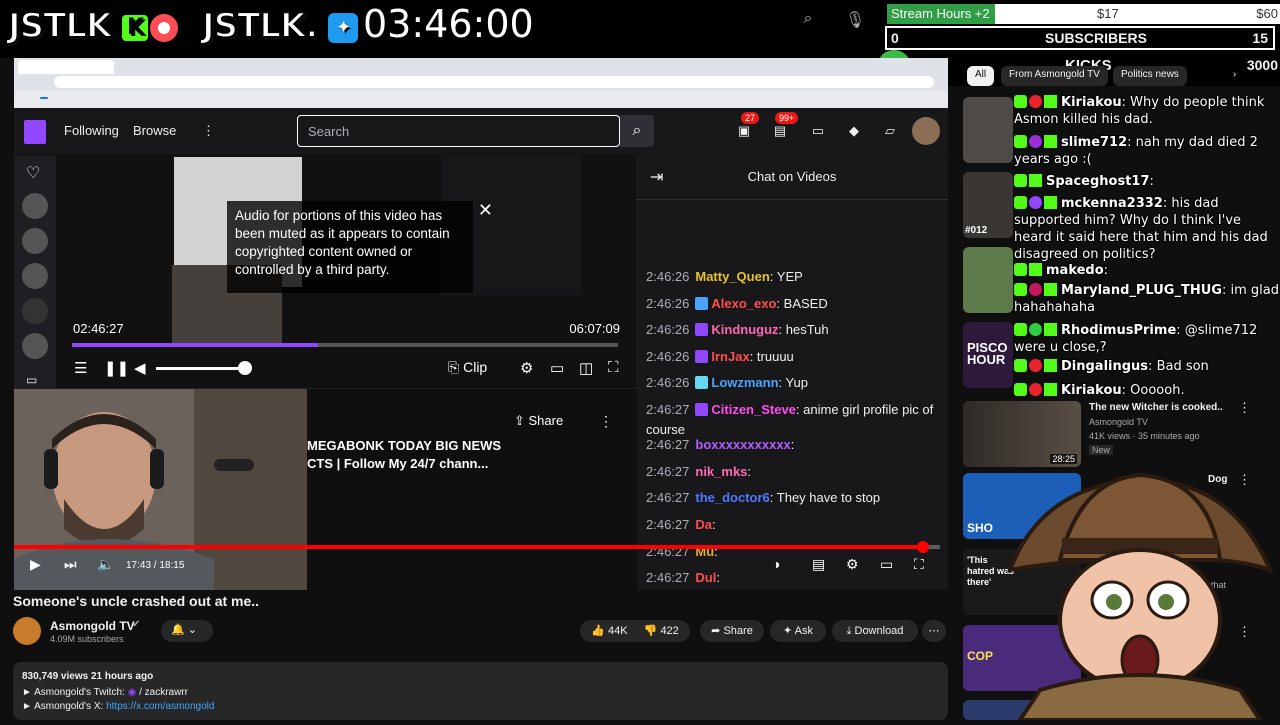 The width and height of the screenshot is (1280, 725). What do you see at coordinates (742, 444) in the screenshot?
I see `chat-username: boxxxxxxxxxxx` at bounding box center [742, 444].